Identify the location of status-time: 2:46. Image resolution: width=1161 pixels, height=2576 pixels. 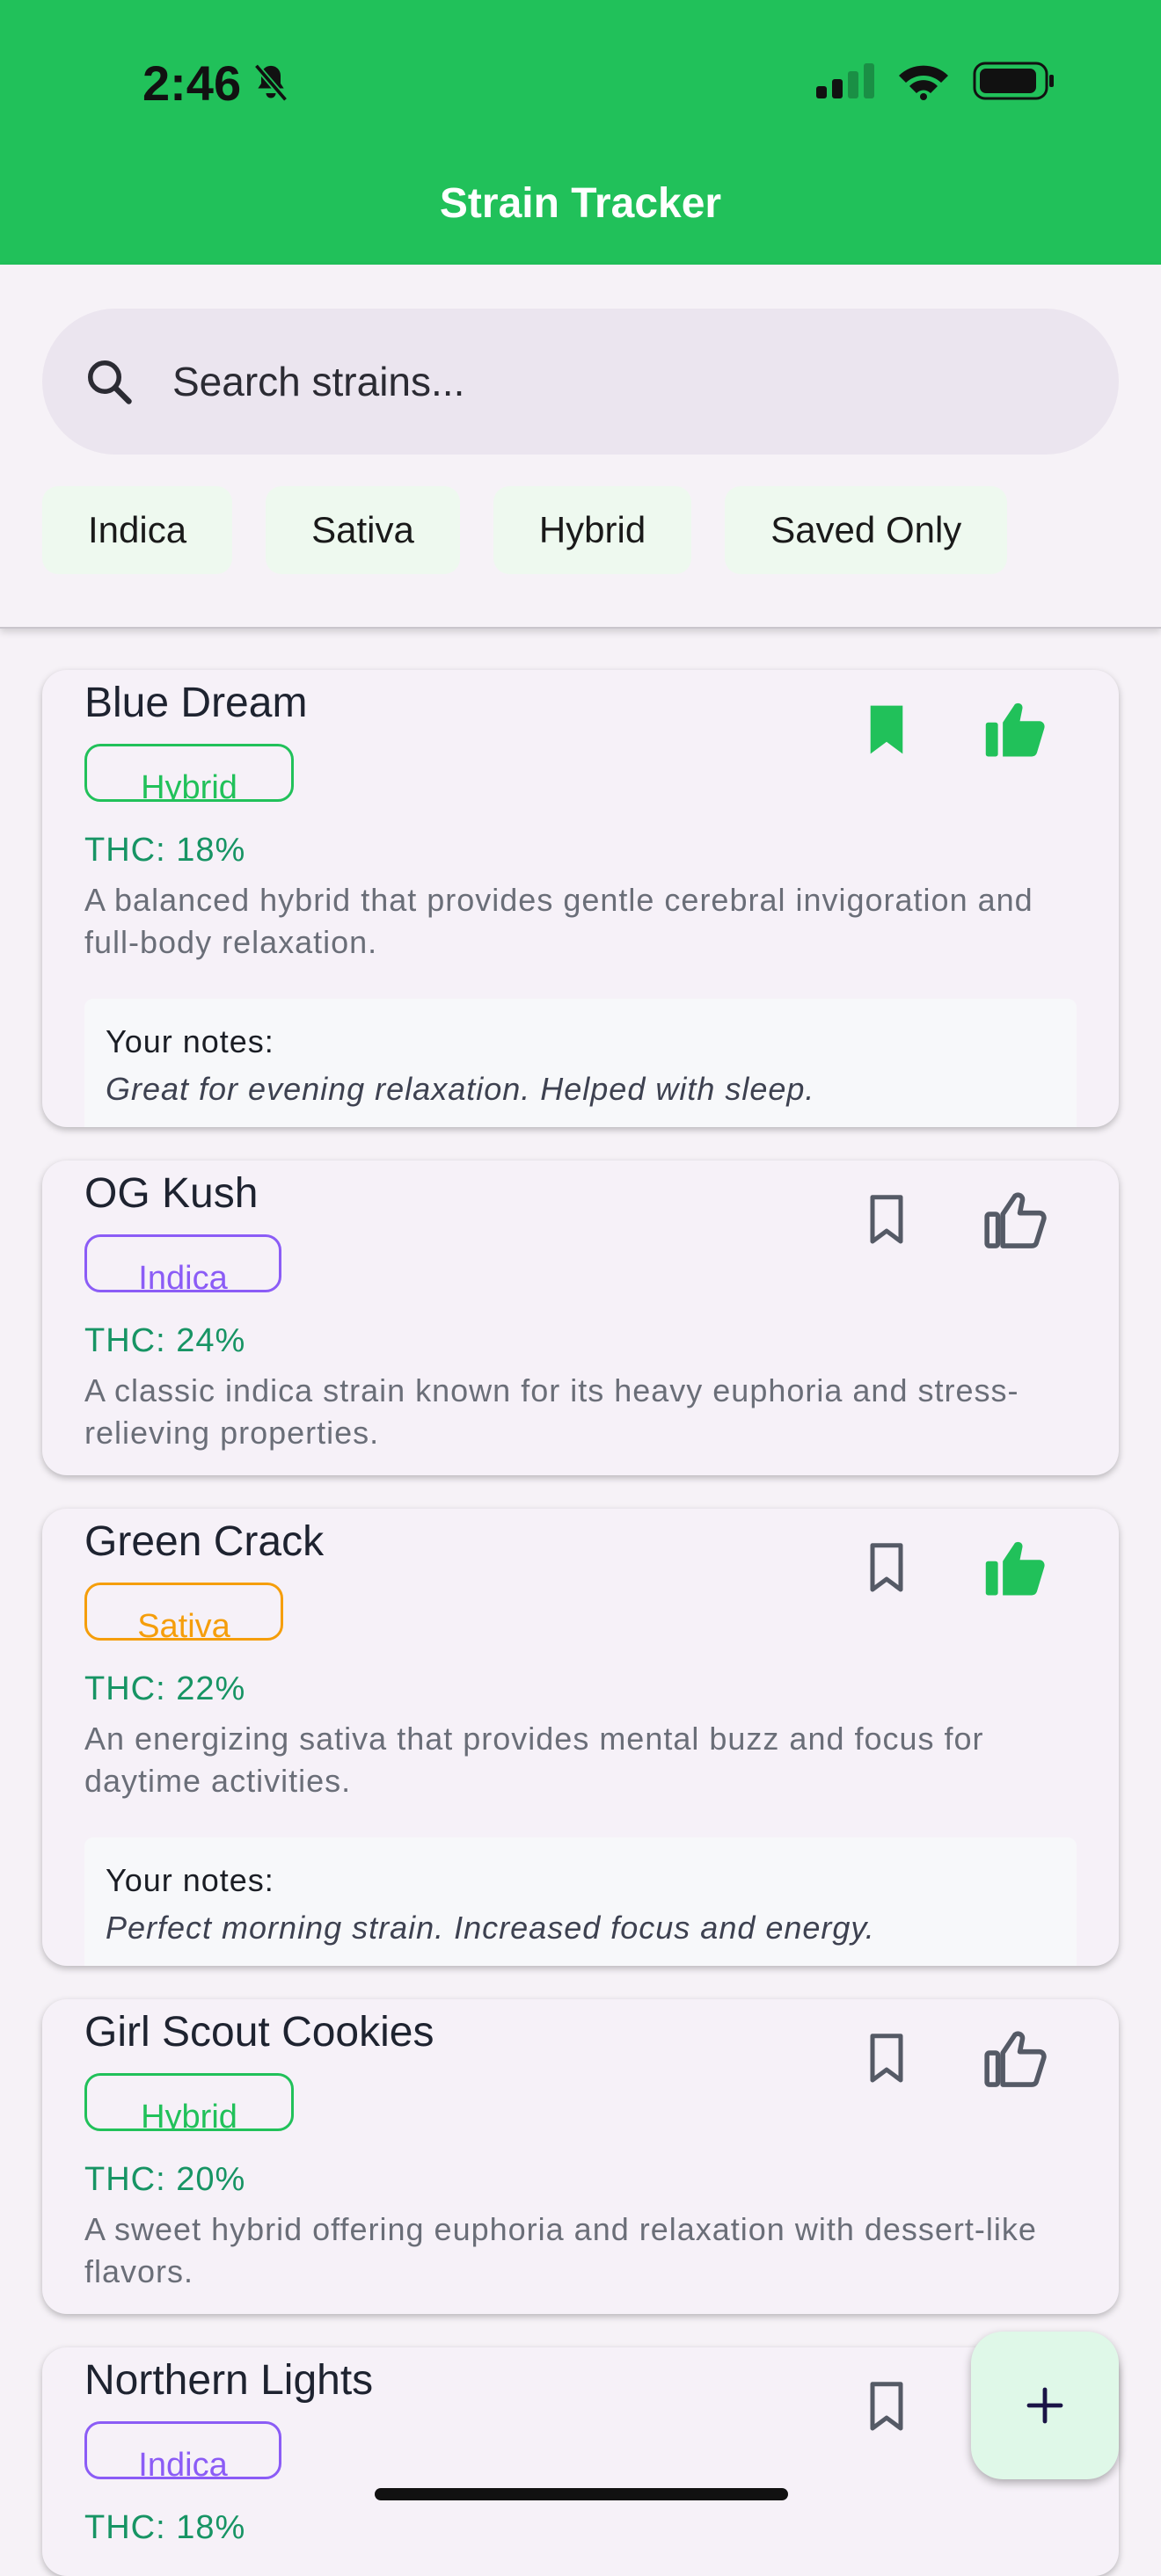
(216, 83).